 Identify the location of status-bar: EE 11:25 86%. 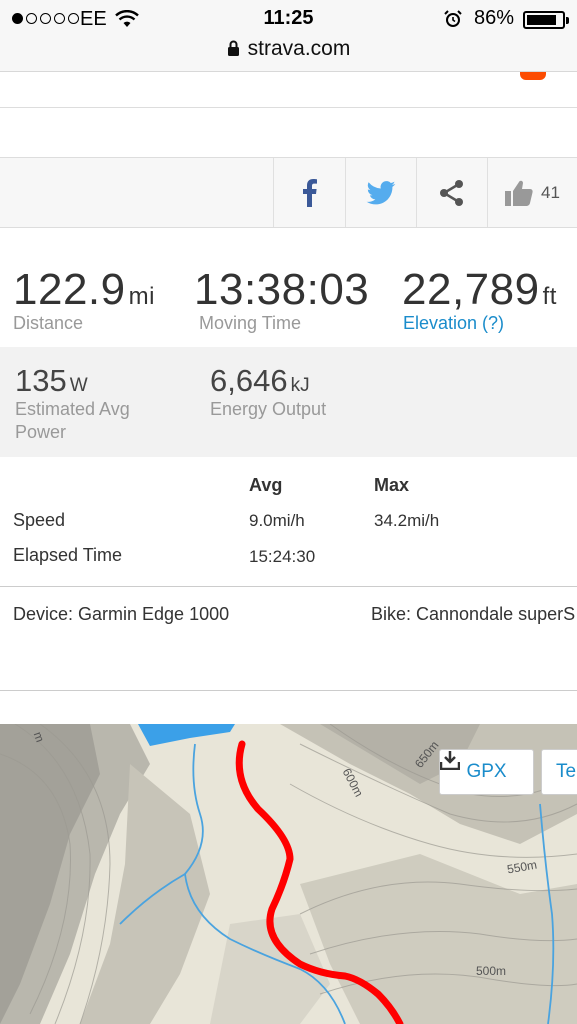
(288, 19).